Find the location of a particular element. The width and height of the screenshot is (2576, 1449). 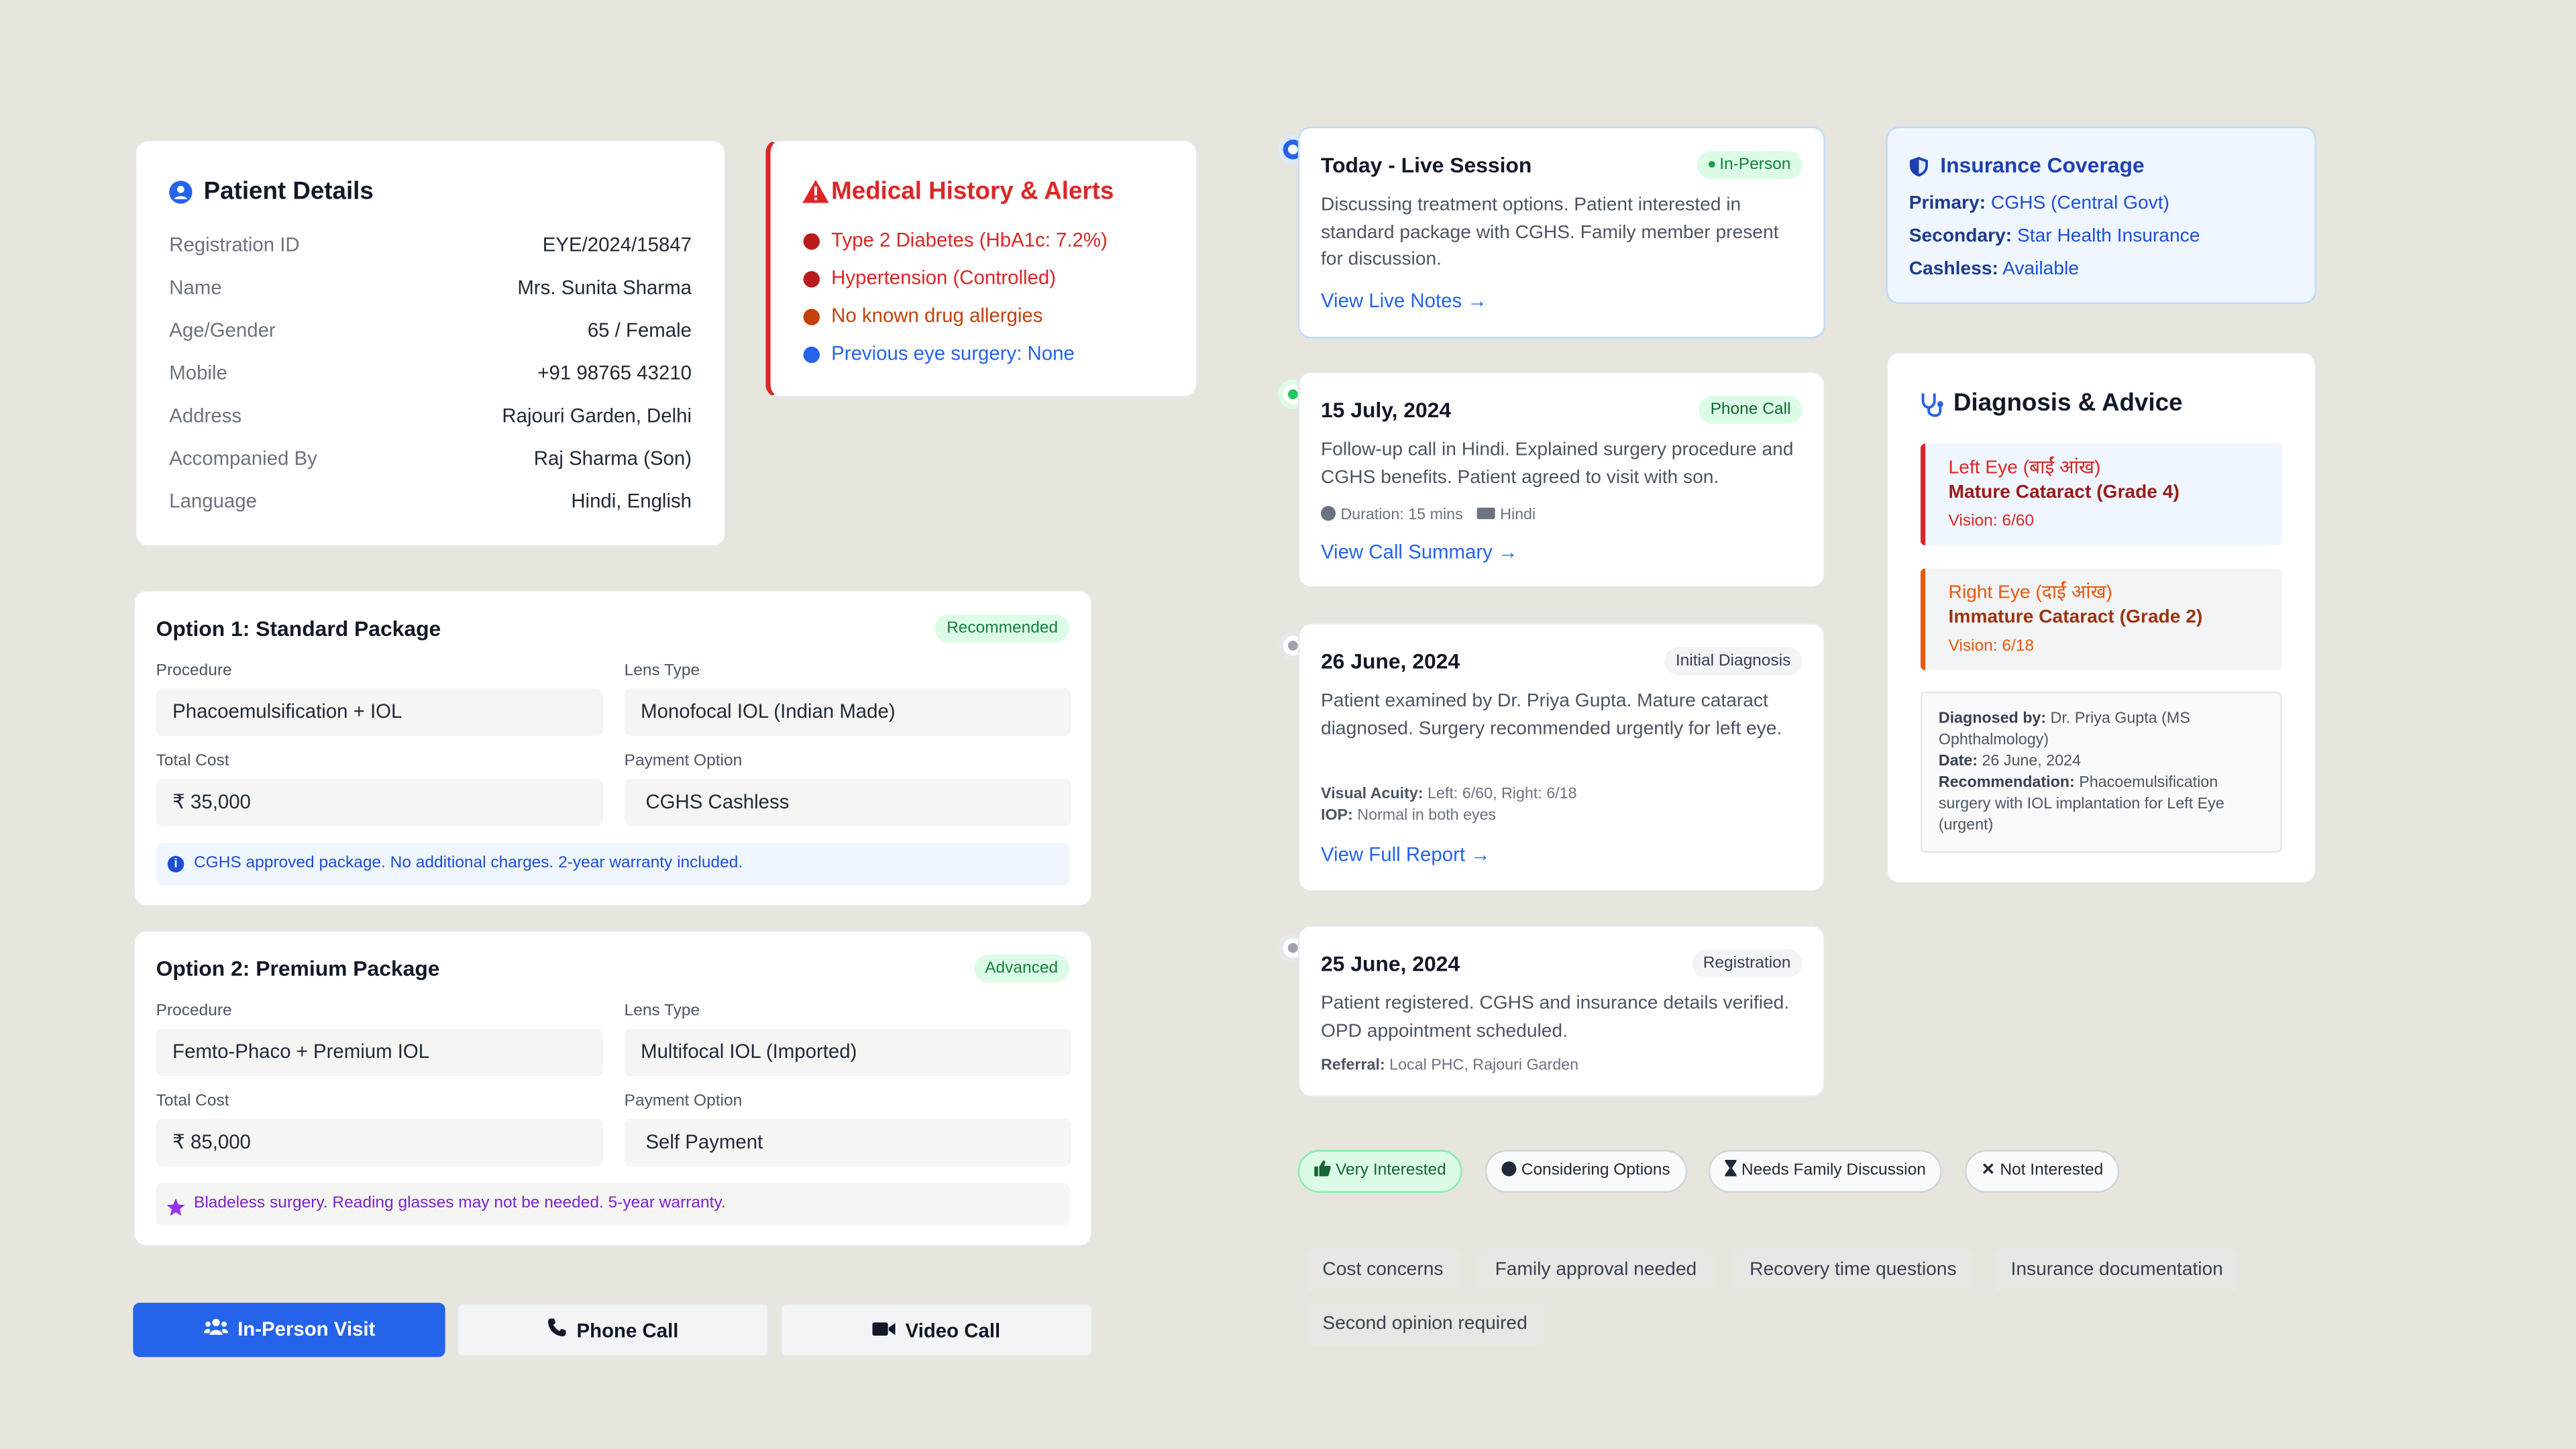

info-icon: i is located at coordinates (175, 864).